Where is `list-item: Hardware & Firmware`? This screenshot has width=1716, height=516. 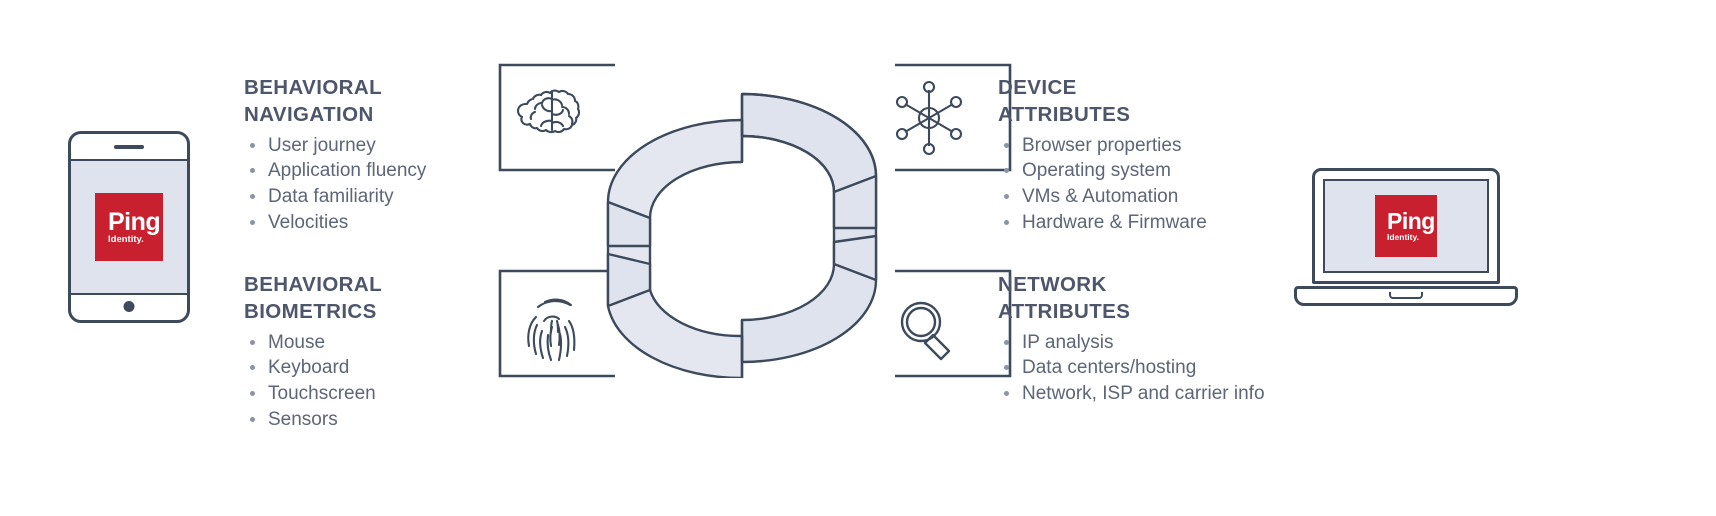 list-item: Hardware & Firmware is located at coordinates (1148, 223).